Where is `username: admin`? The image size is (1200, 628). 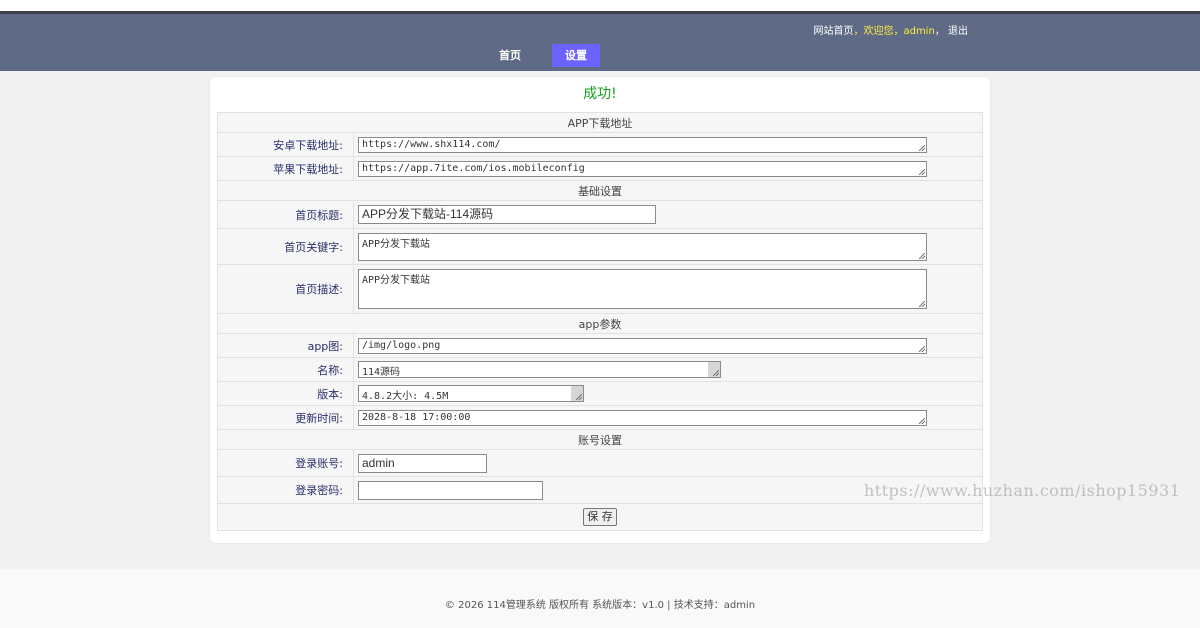
username: admin is located at coordinates (919, 31).